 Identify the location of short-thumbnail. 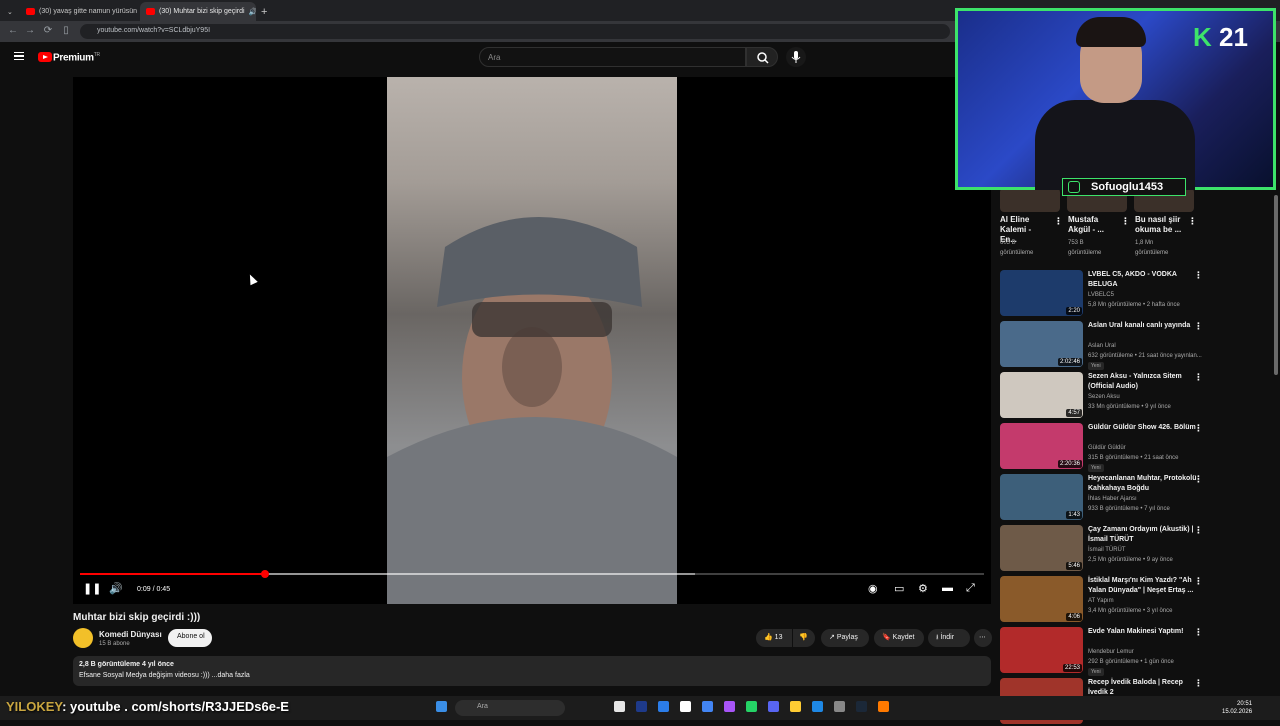
(1030, 200).